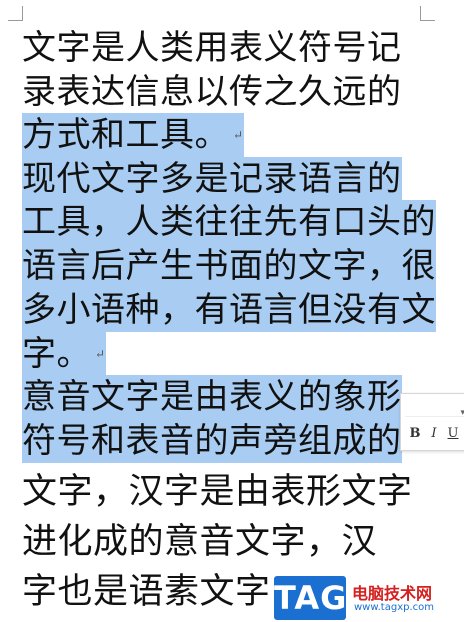 This screenshot has width=464, height=622. Describe the element at coordinates (56, 354) in the screenshot. I see `text-line-content: 字。` at that location.